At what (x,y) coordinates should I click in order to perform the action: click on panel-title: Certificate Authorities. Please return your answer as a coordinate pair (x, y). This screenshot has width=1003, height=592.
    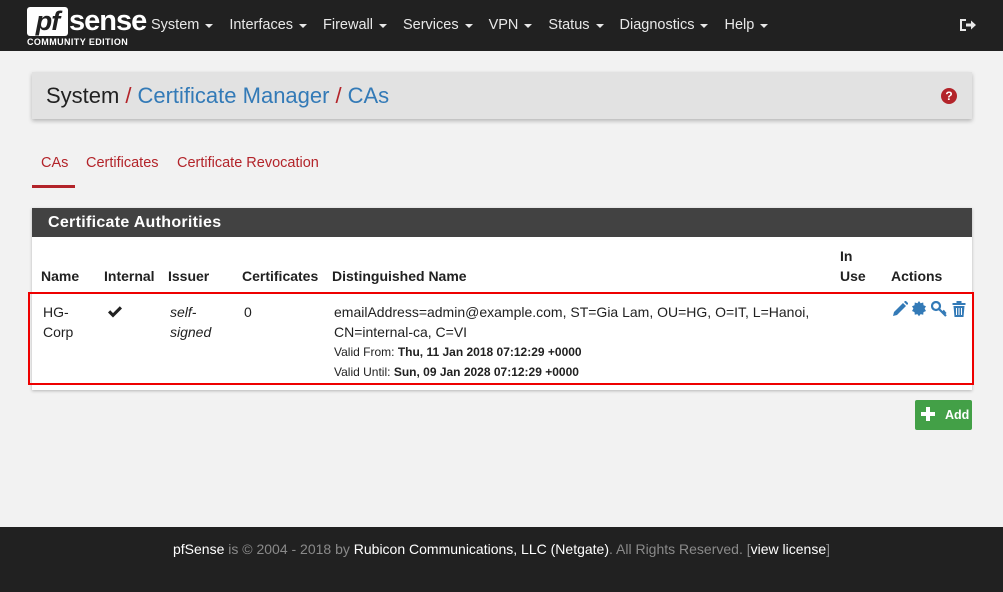
    Looking at the image, I should click on (502, 222).